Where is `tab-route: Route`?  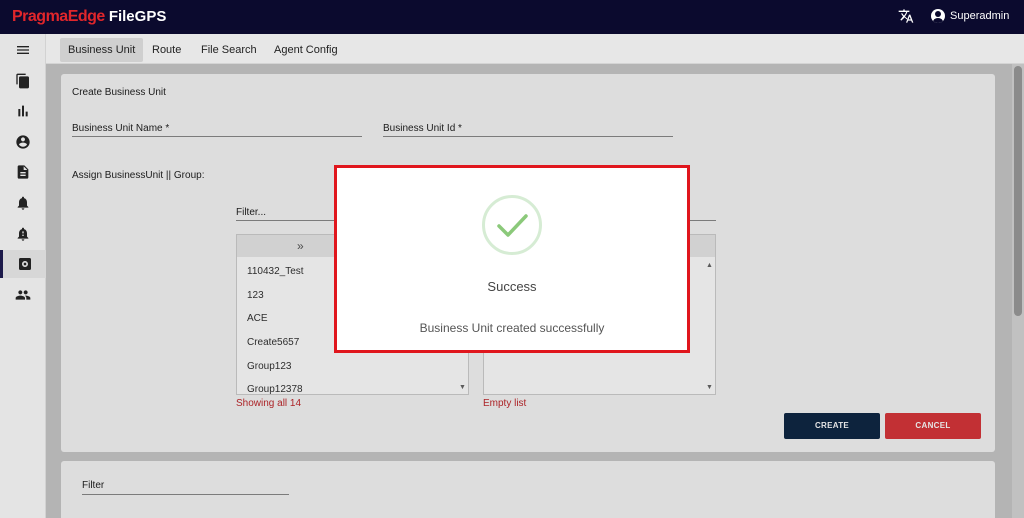 tab-route: Route is located at coordinates (166, 50).